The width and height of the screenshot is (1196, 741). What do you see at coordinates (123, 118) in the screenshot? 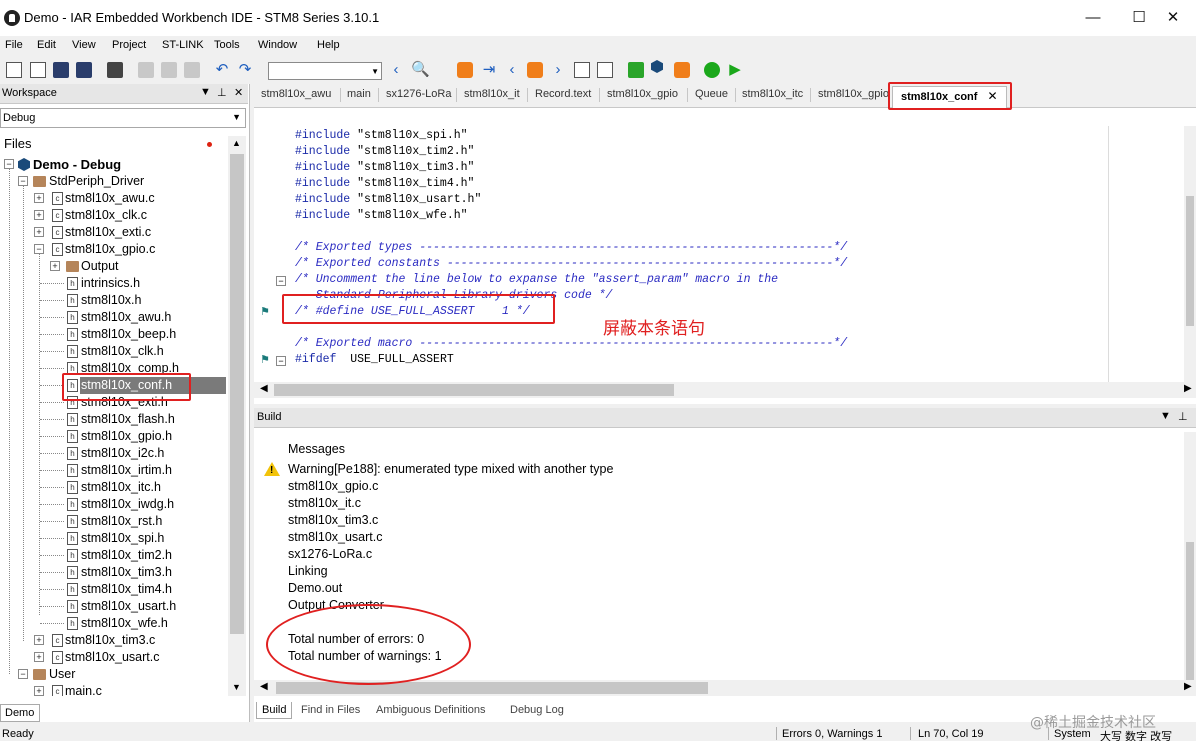
I see `configuration-select: Debug ▼` at bounding box center [123, 118].